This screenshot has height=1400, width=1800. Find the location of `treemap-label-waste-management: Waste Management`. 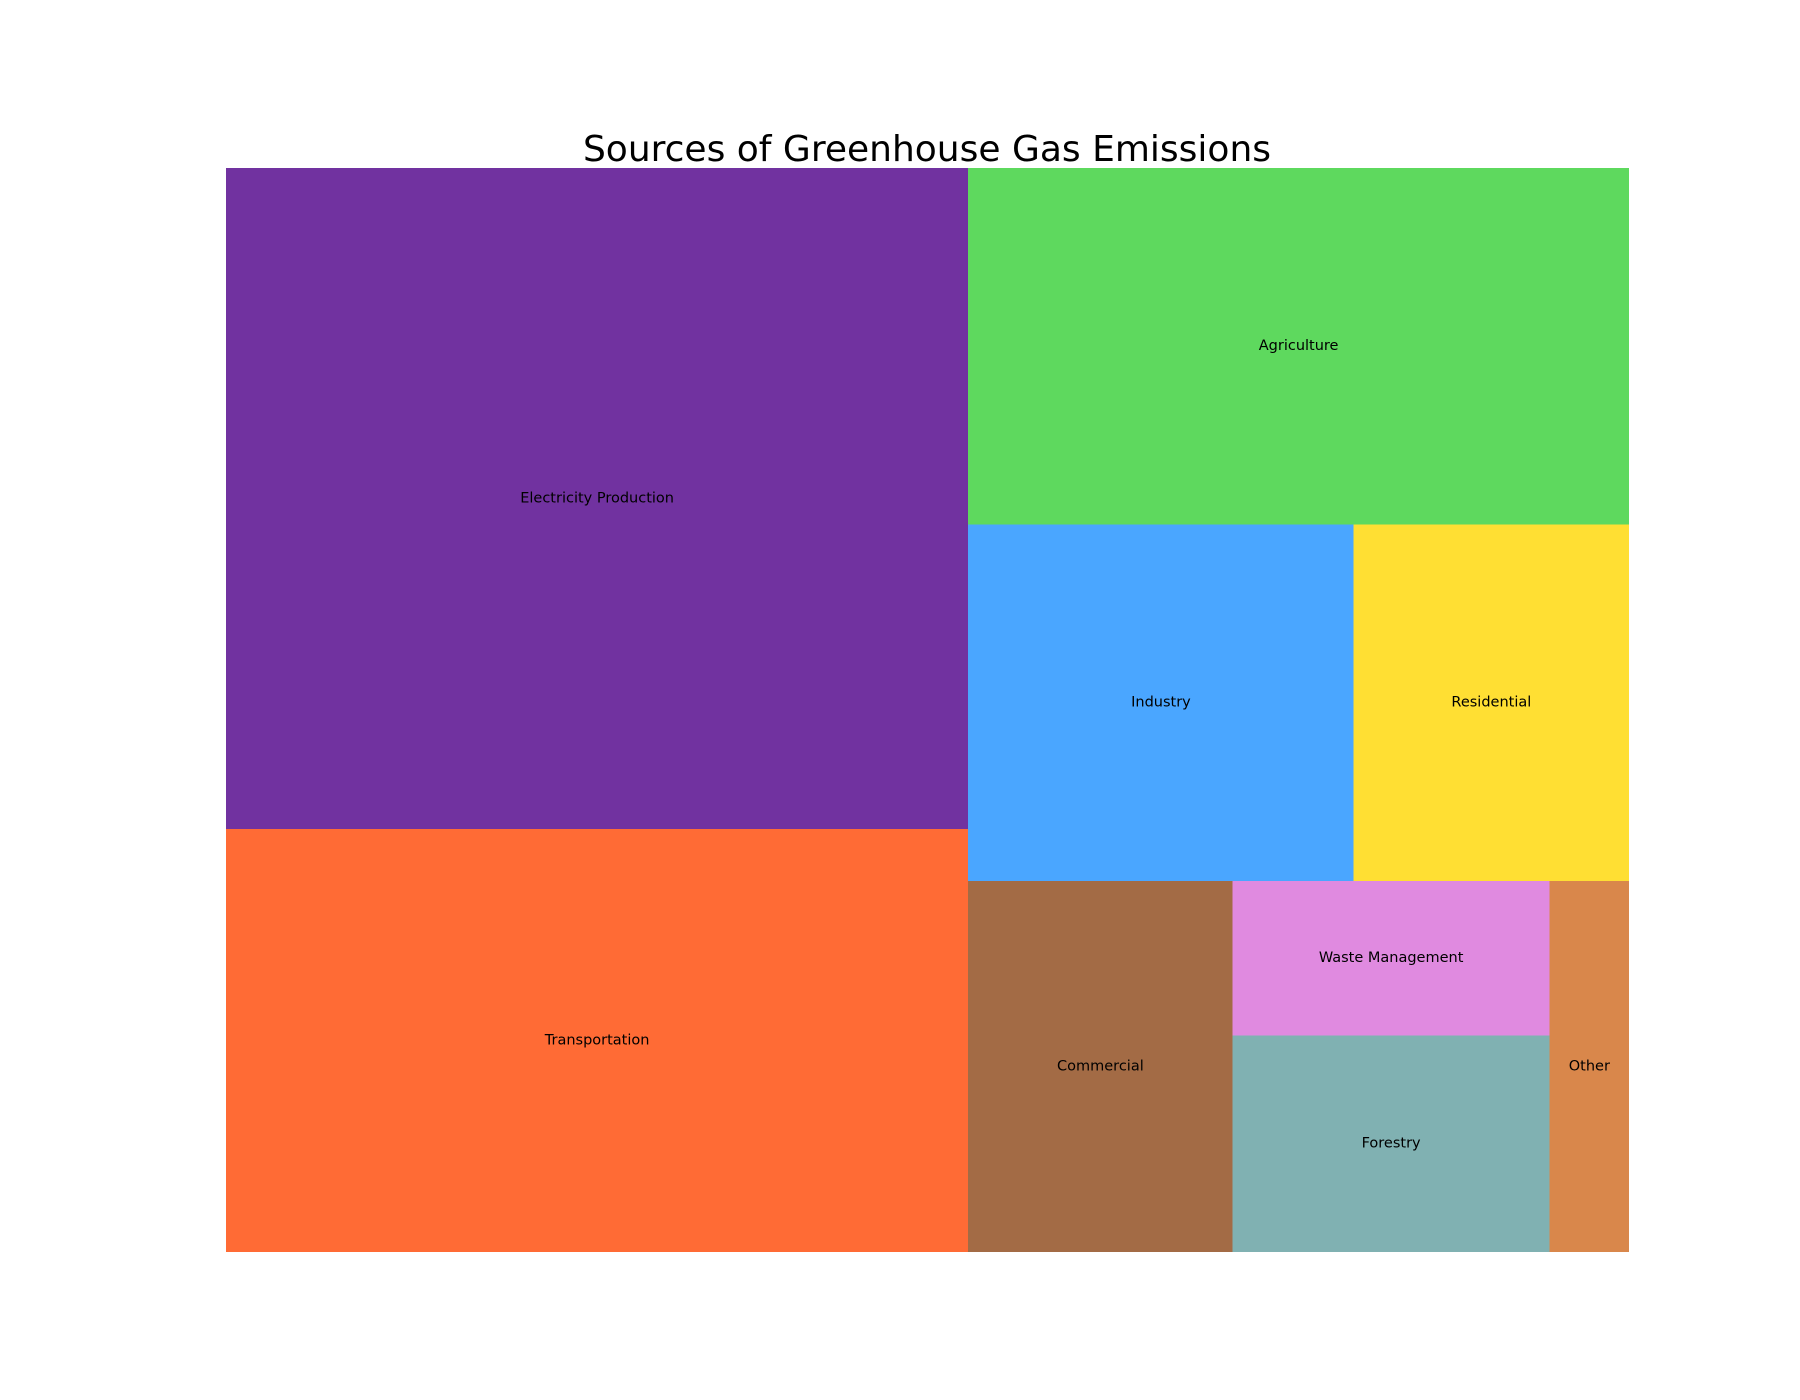

treemap-label-waste-management: Waste Management is located at coordinates (1391, 958).